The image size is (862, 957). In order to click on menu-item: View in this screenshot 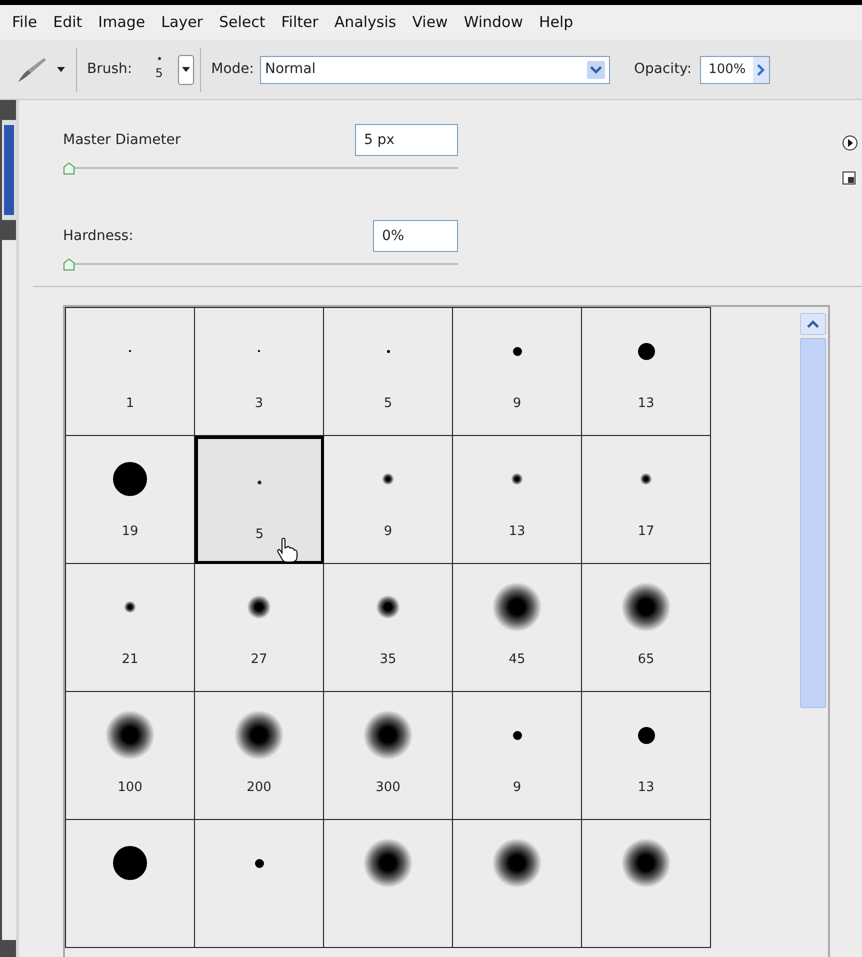, I will do `click(430, 22)`.